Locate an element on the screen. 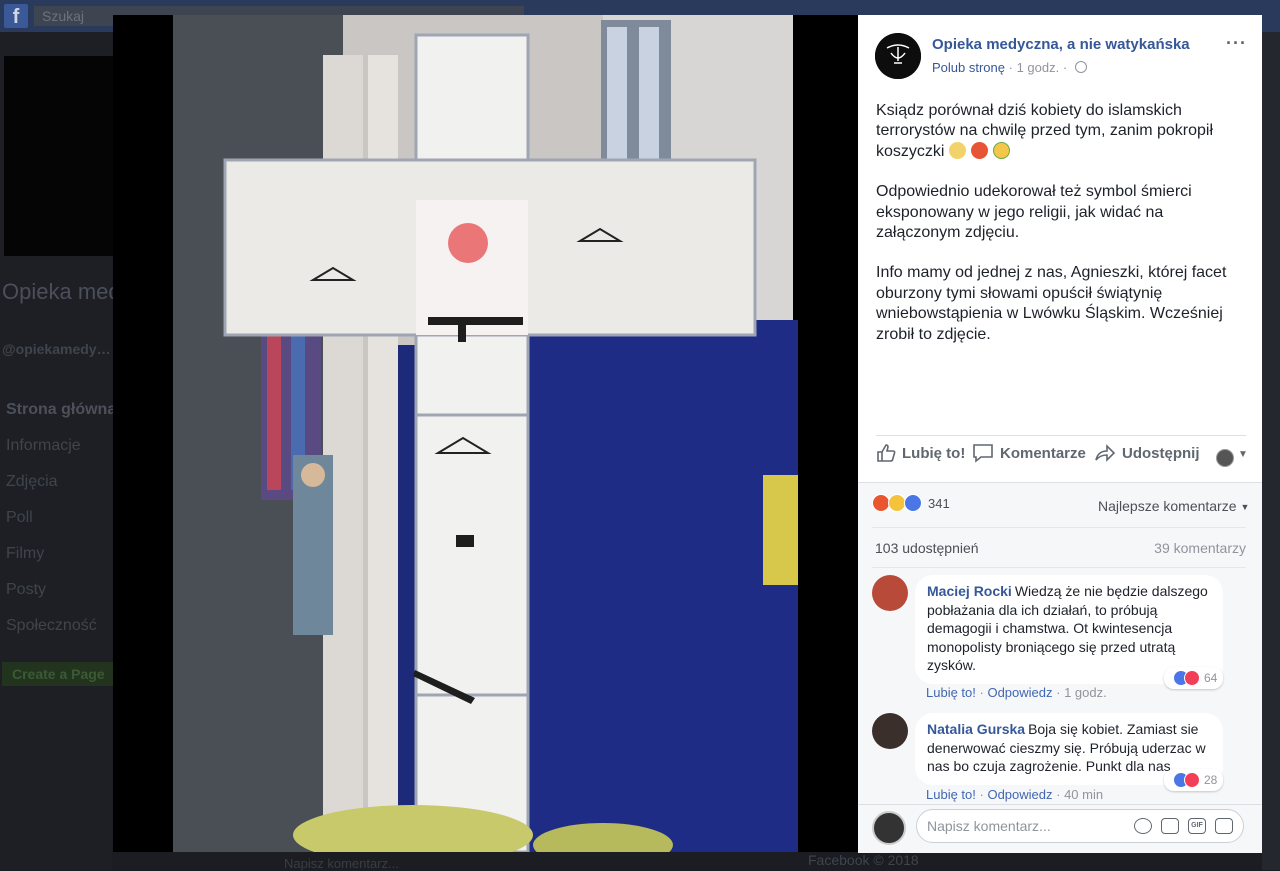  comment-button: Komentarze is located at coordinates (1029, 453).